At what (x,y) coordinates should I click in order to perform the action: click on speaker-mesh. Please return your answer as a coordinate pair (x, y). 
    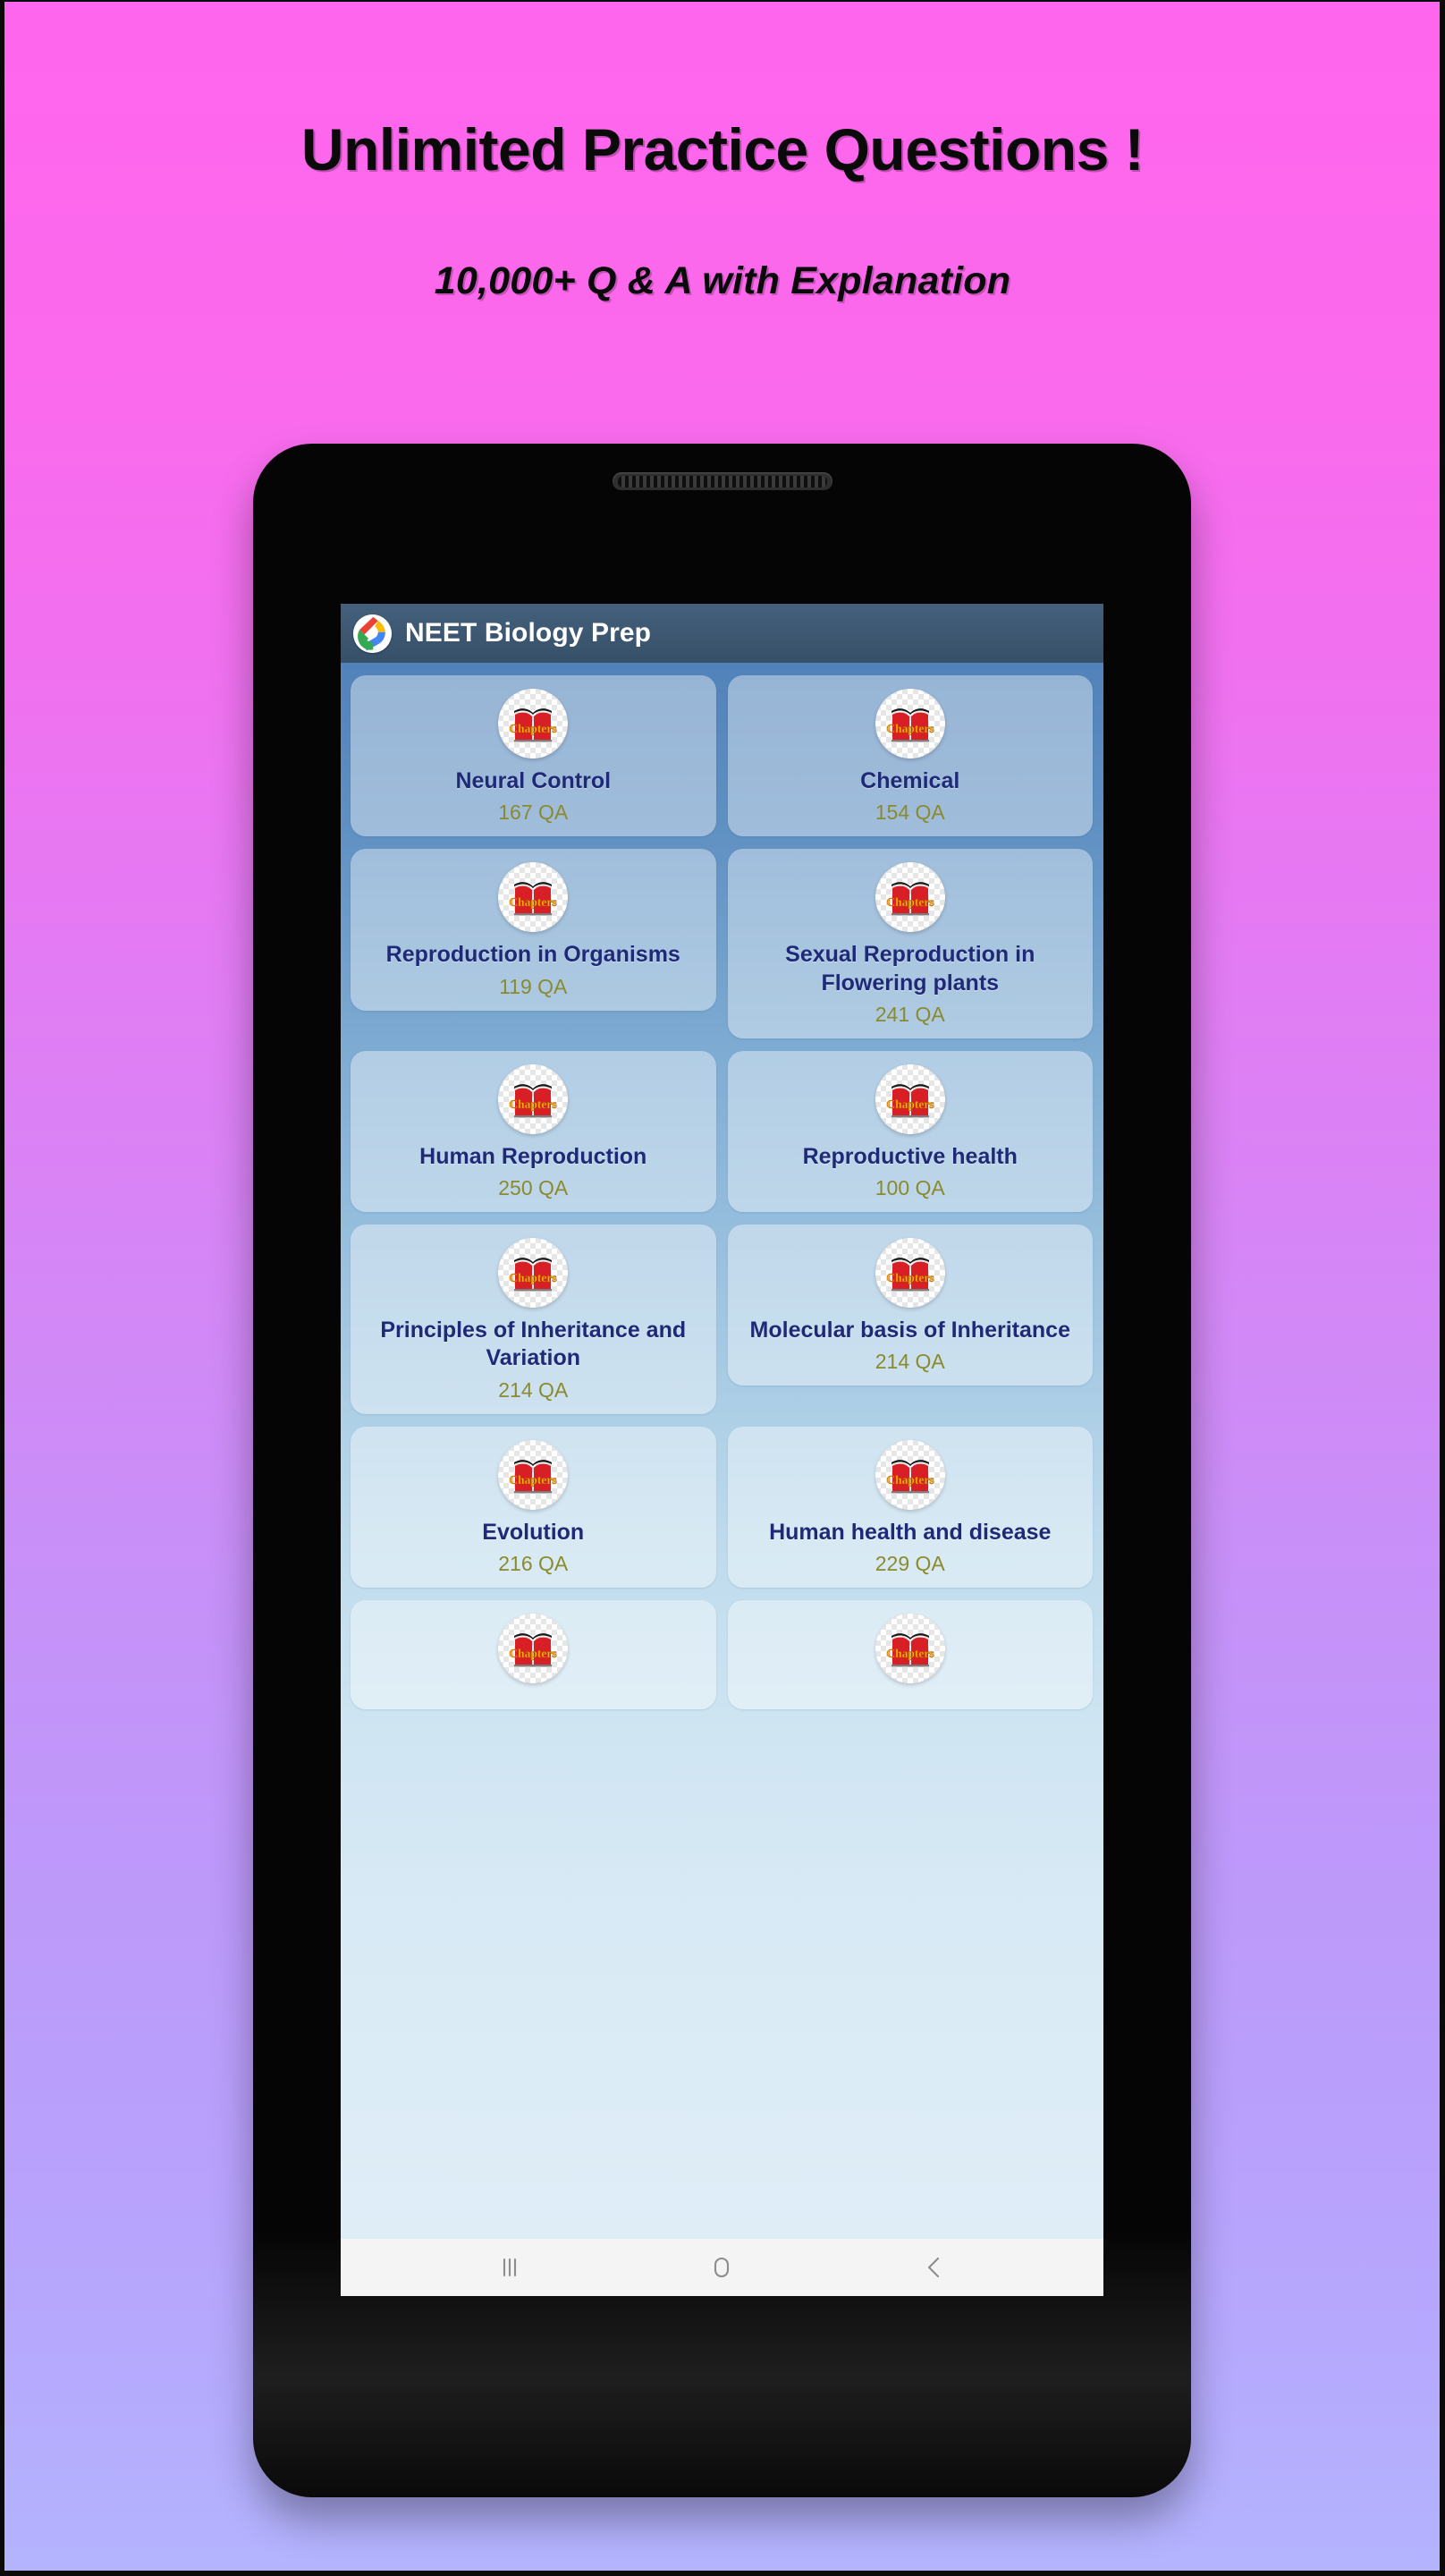
    Looking at the image, I should click on (722, 481).